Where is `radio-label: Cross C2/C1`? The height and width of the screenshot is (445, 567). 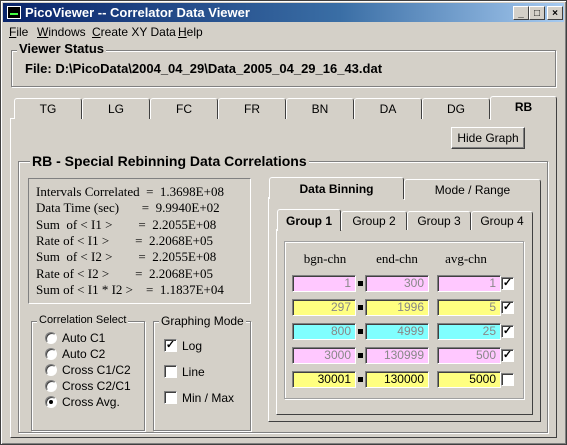
radio-label: Cross C2/C1 is located at coordinates (96, 386).